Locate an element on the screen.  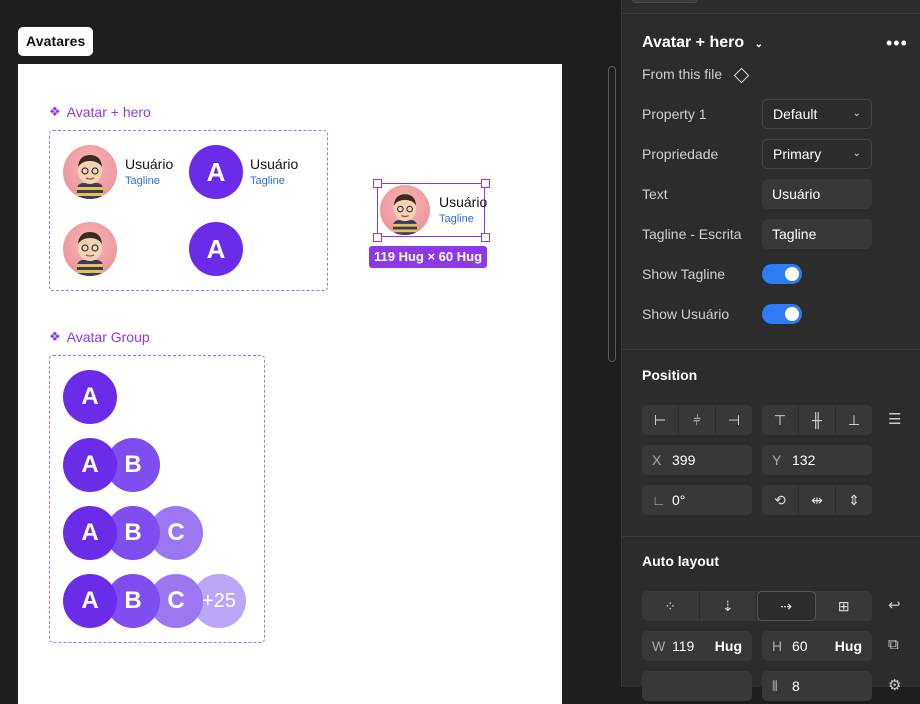
advanced-layout-icon: ⚙ is located at coordinates (894, 685).